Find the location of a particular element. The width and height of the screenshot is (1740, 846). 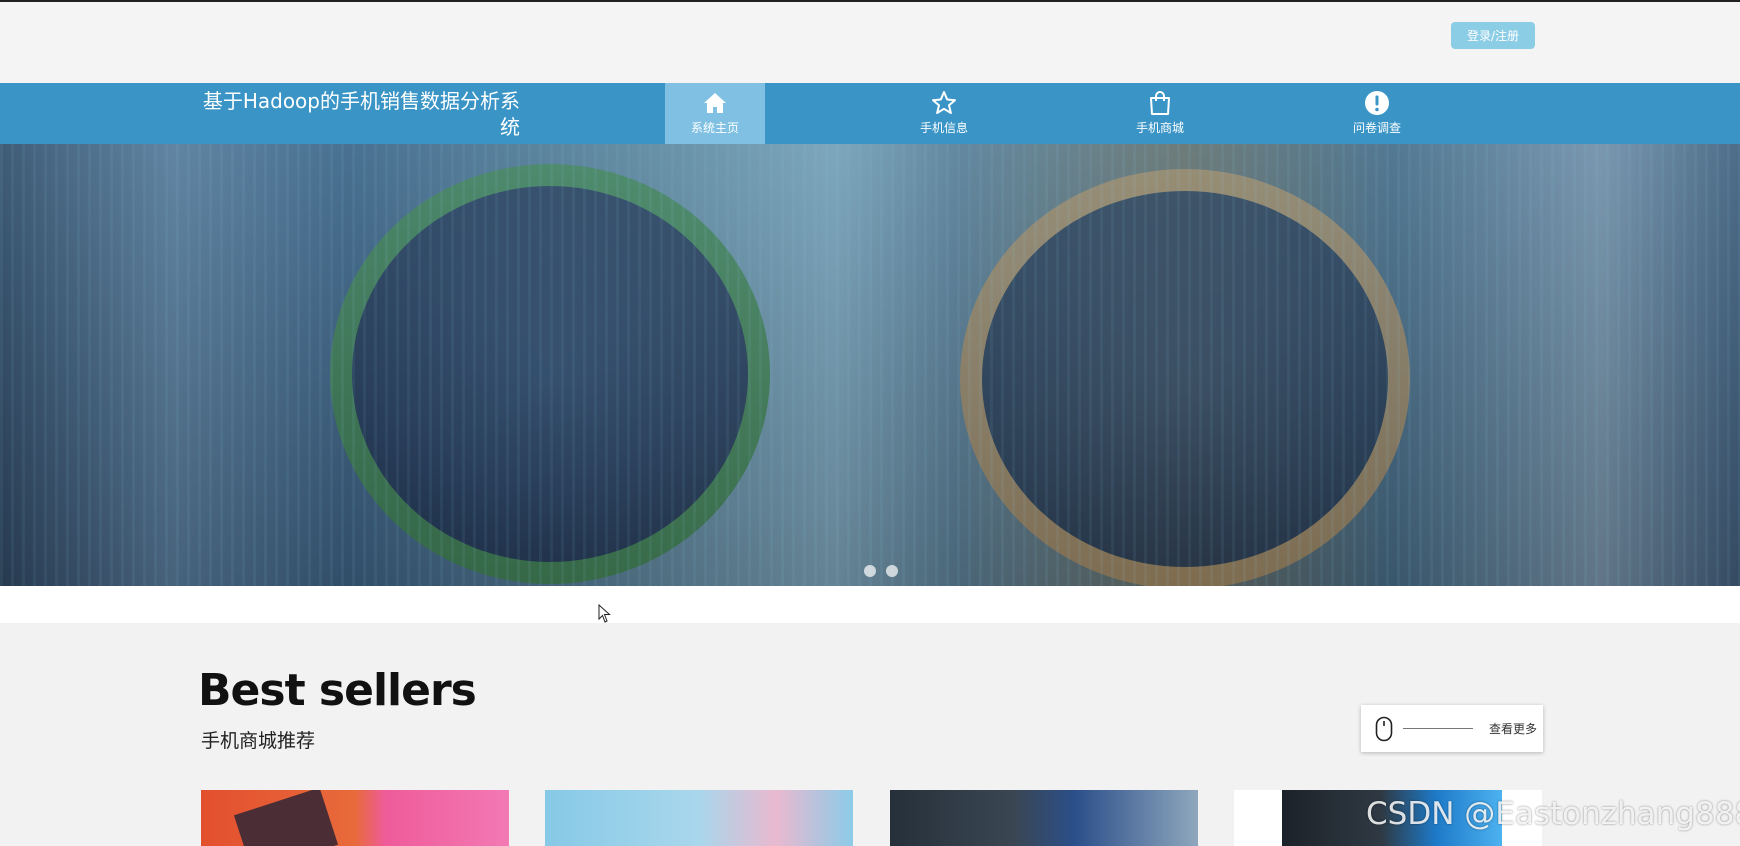

mouse-pointer-icon is located at coordinates (604, 613).